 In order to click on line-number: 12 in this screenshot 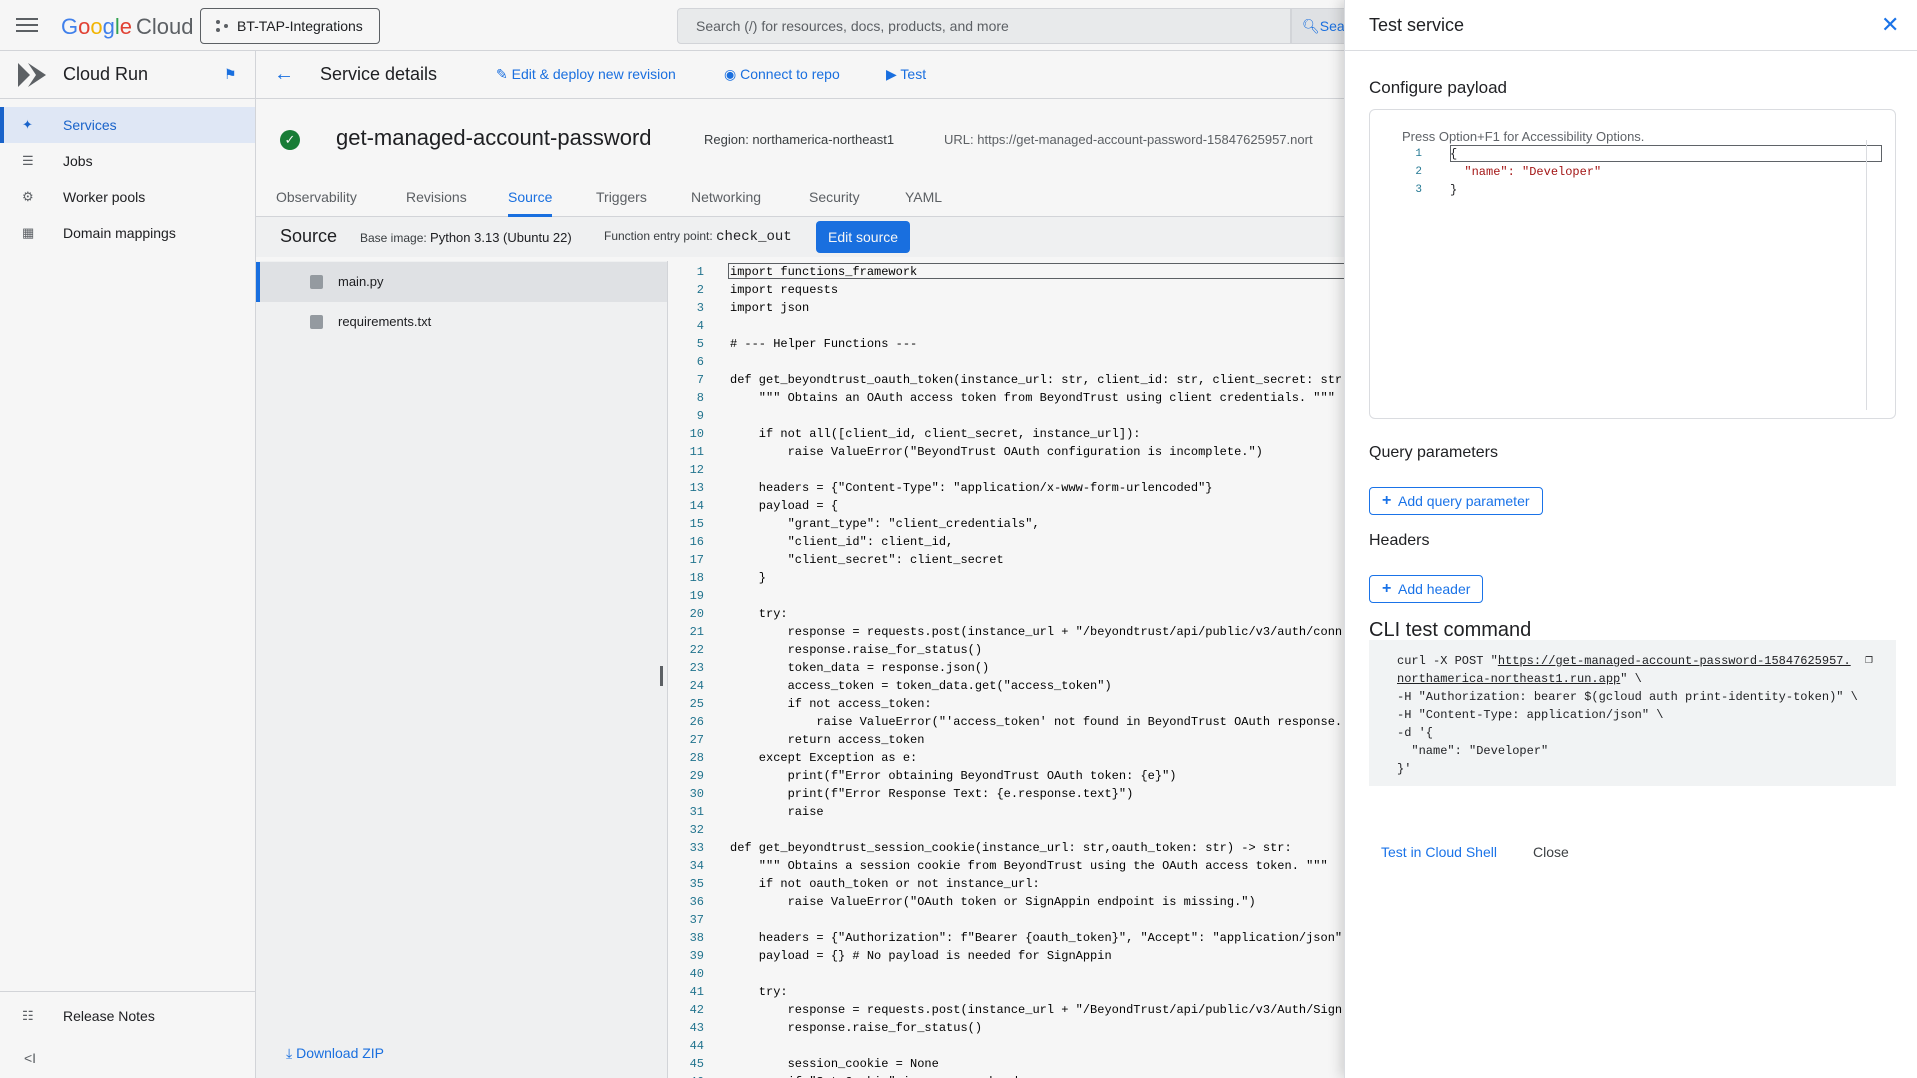, I will do `click(696, 470)`.